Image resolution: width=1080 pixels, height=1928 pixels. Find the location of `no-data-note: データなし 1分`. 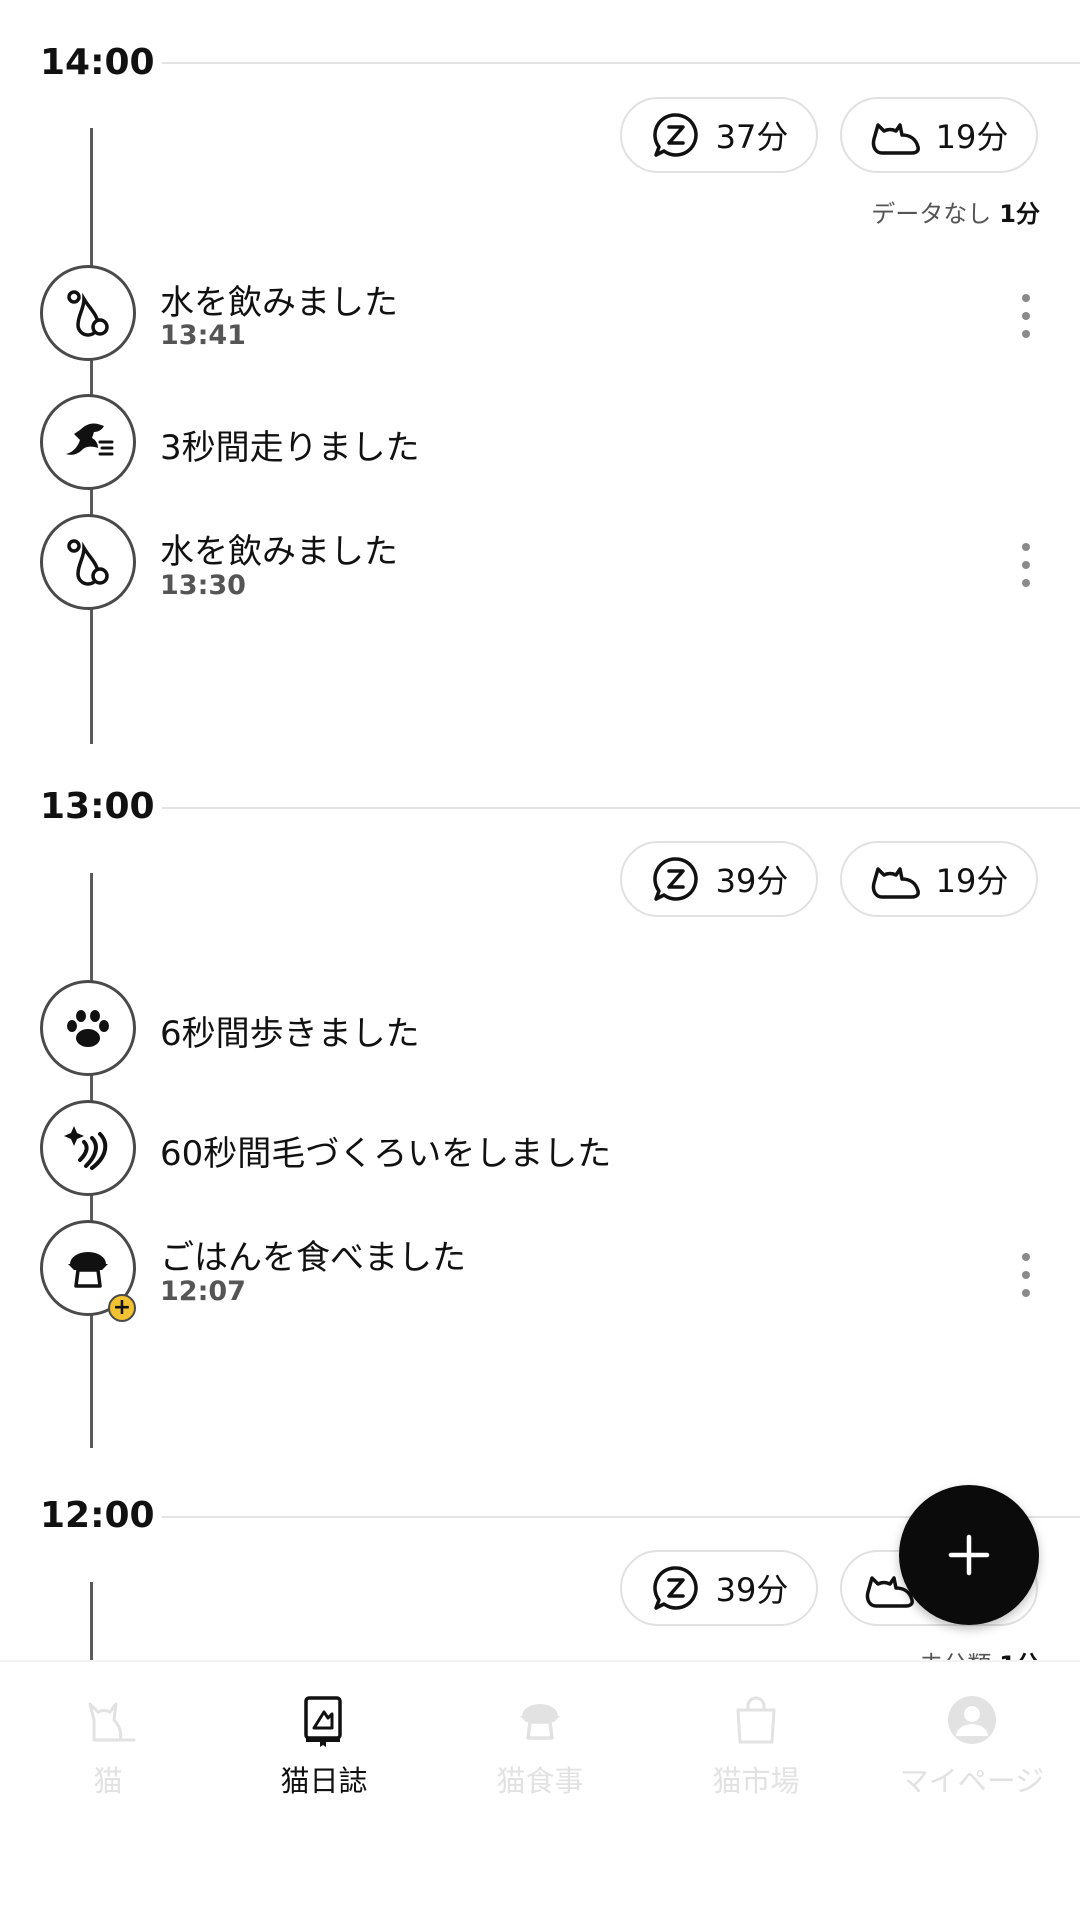

no-data-note: データなし 1分 is located at coordinates (955, 211).